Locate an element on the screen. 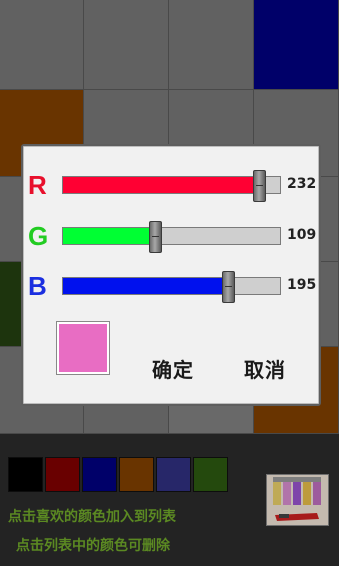  color-preview is located at coordinates (83, 348).